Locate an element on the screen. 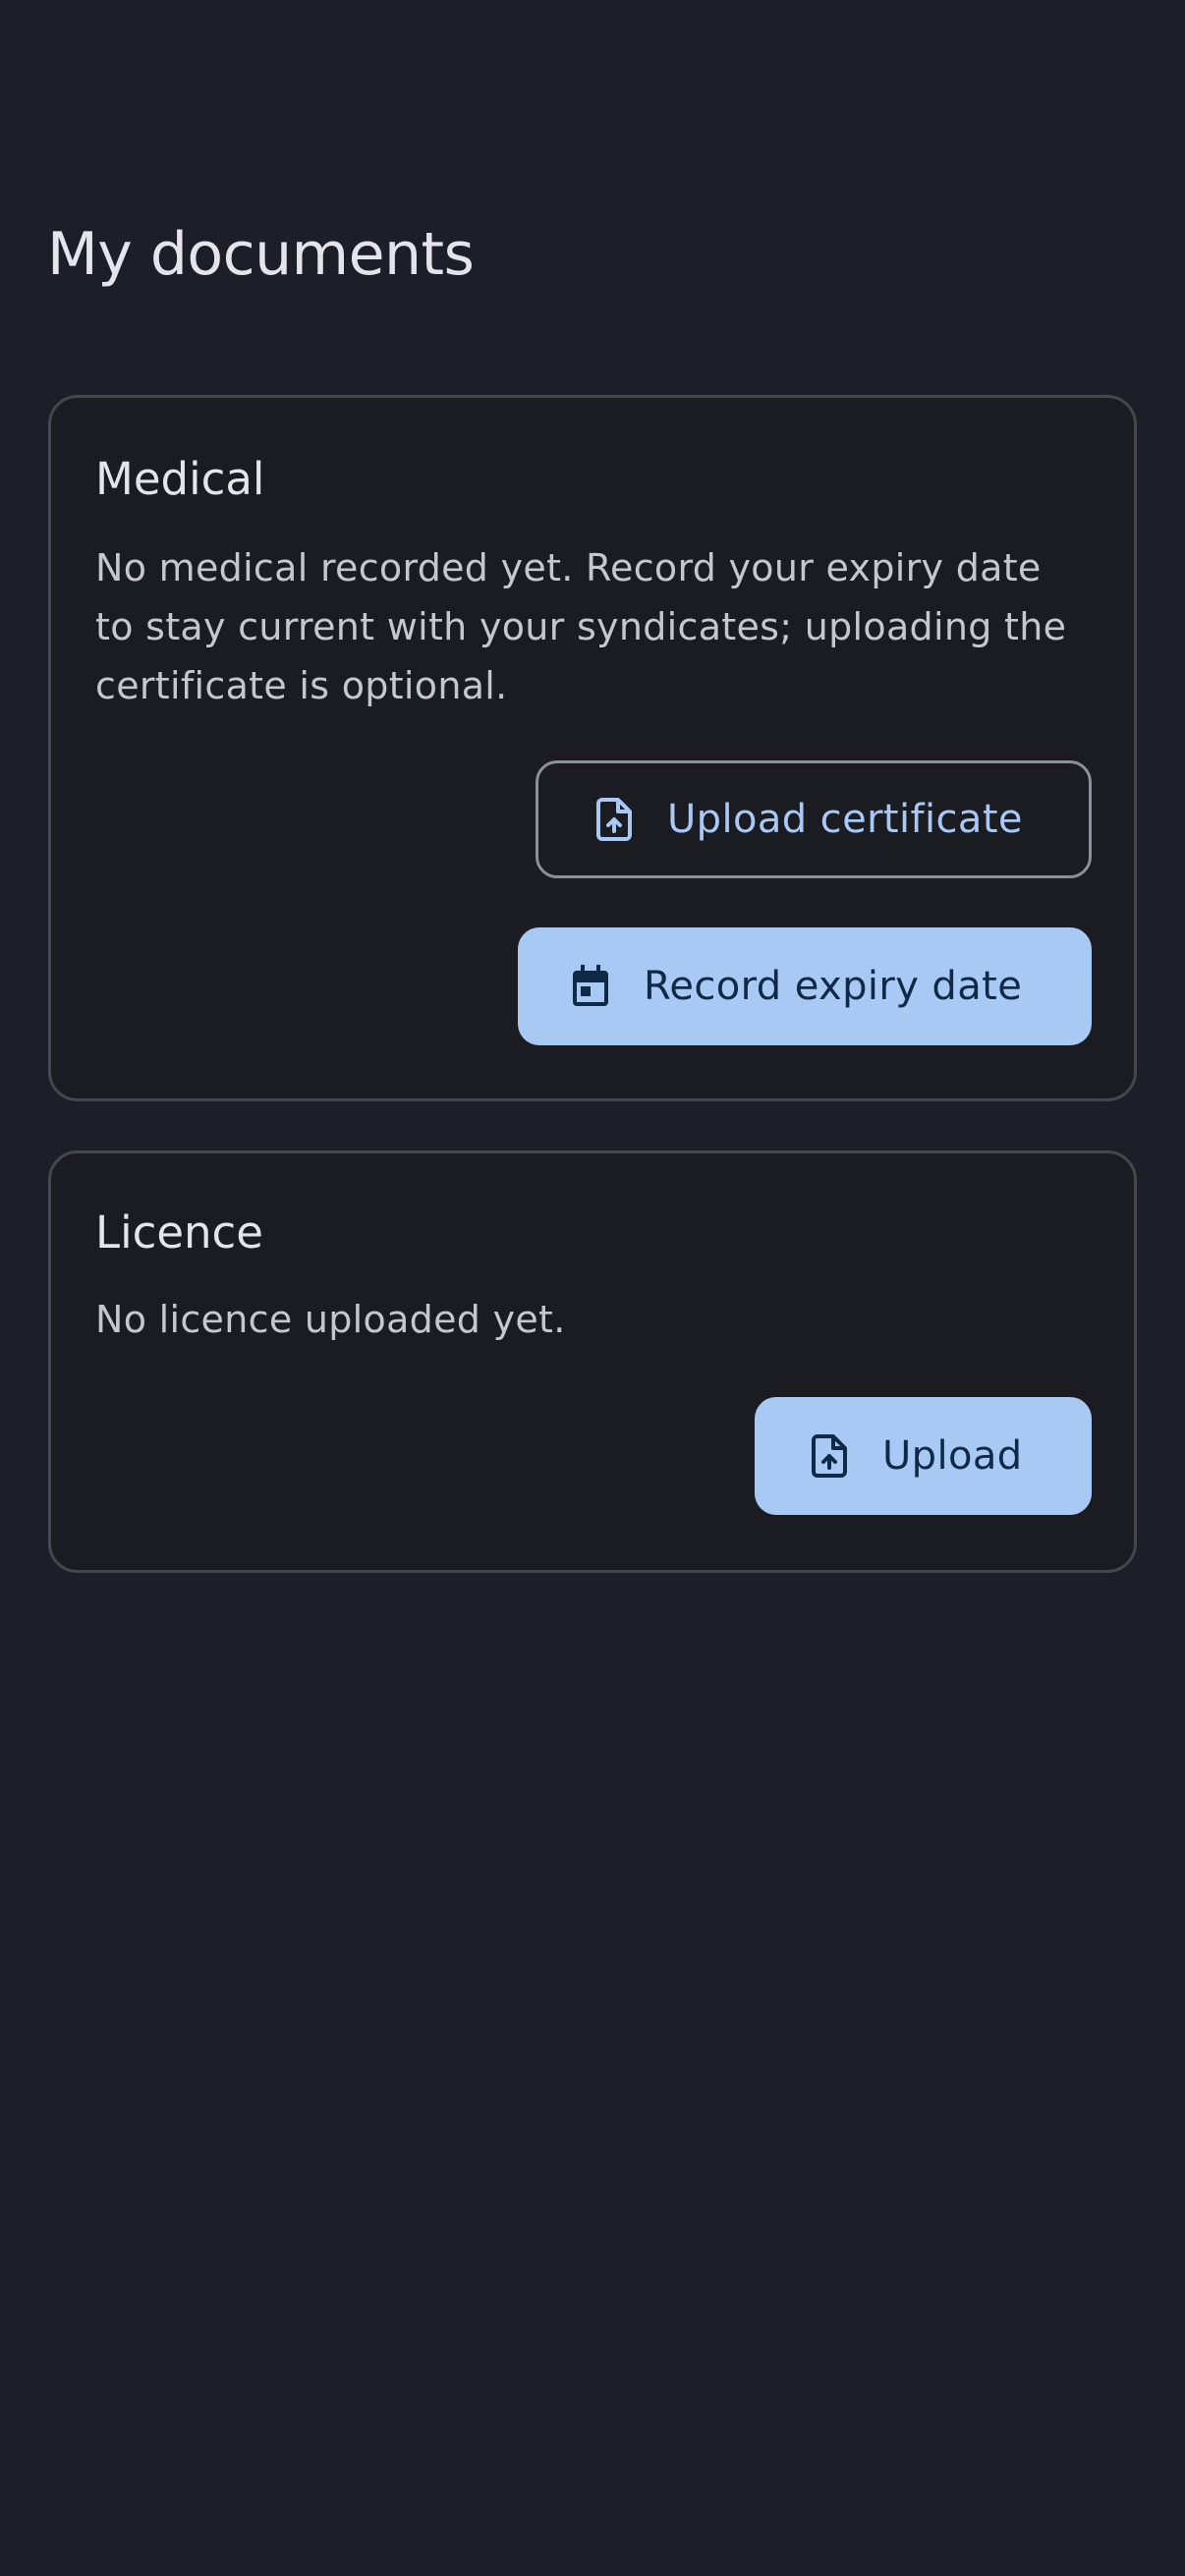 This screenshot has height=2576, width=1185. upload-licence-label: Upload is located at coordinates (953, 1456).